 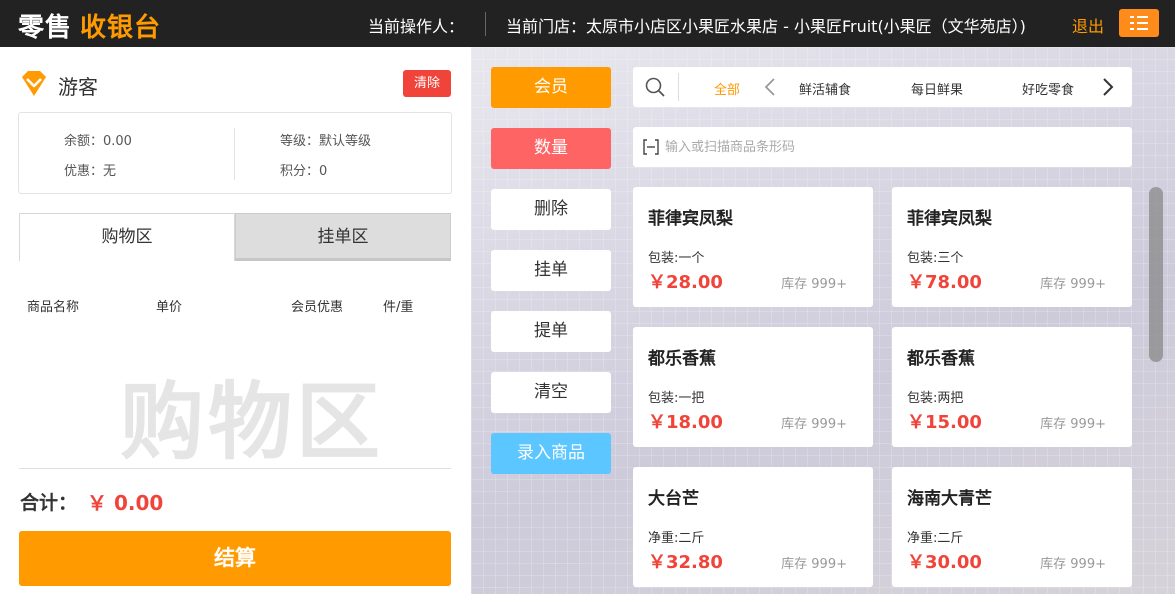 What do you see at coordinates (252, 422) in the screenshot?
I see `cart-watermark: 购物区` at bounding box center [252, 422].